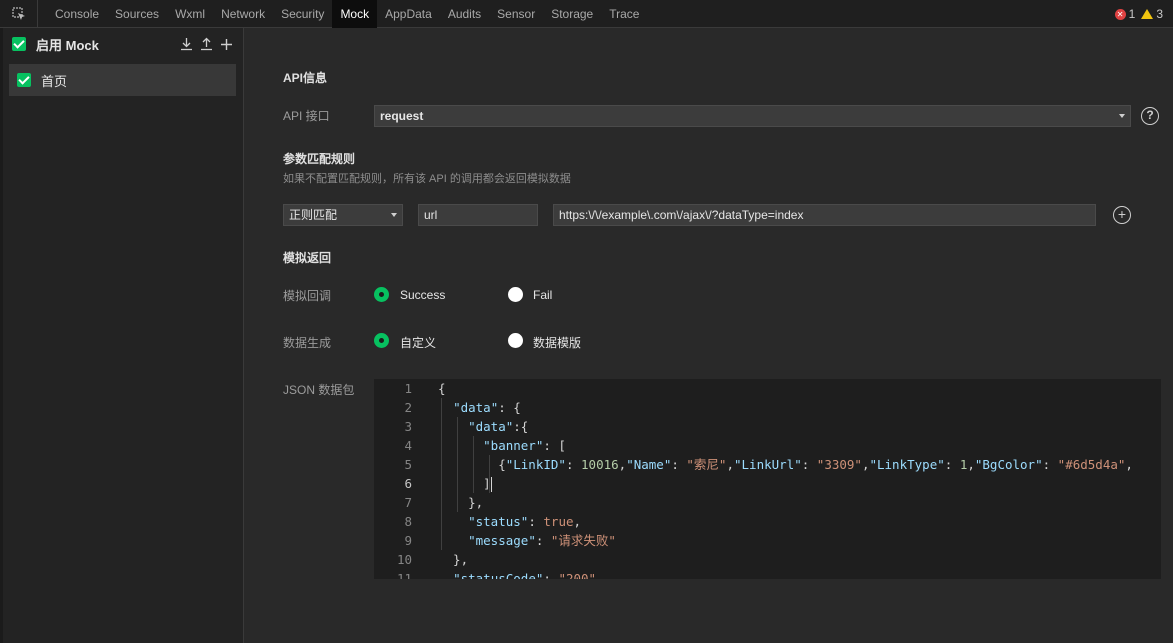  I want to click on match-rule-hint: 如果不配置匹配规则，所有该 API 的调用都会返回模拟数据, so click(427, 179).